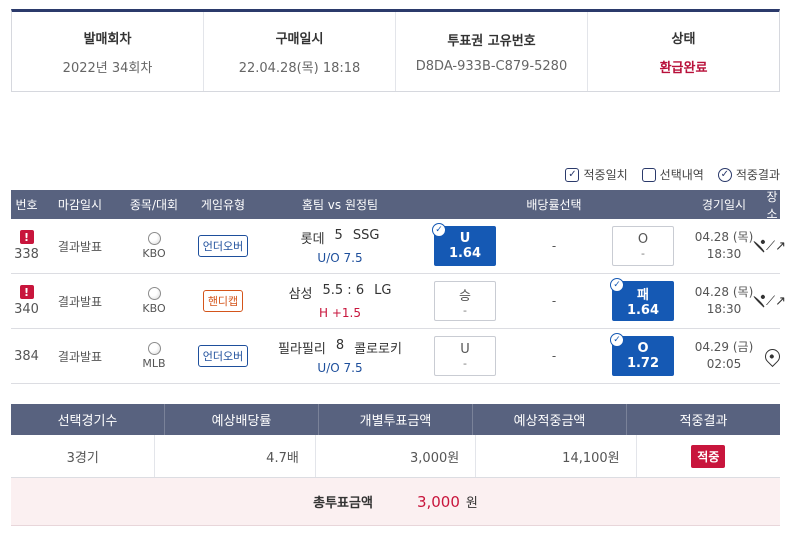  Describe the element at coordinates (340, 205) in the screenshot. I see `header-match: 홈팀 vs 원정팀` at that location.